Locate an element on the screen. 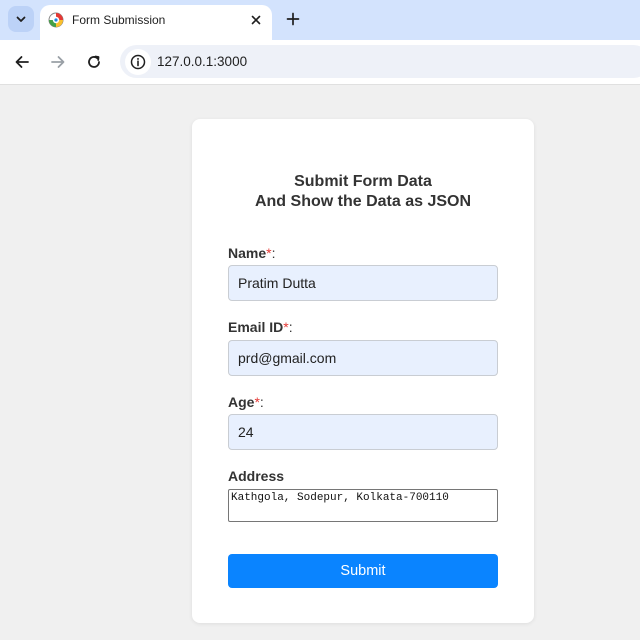 This screenshot has height=640, width=640. plus-icon is located at coordinates (293, 19).